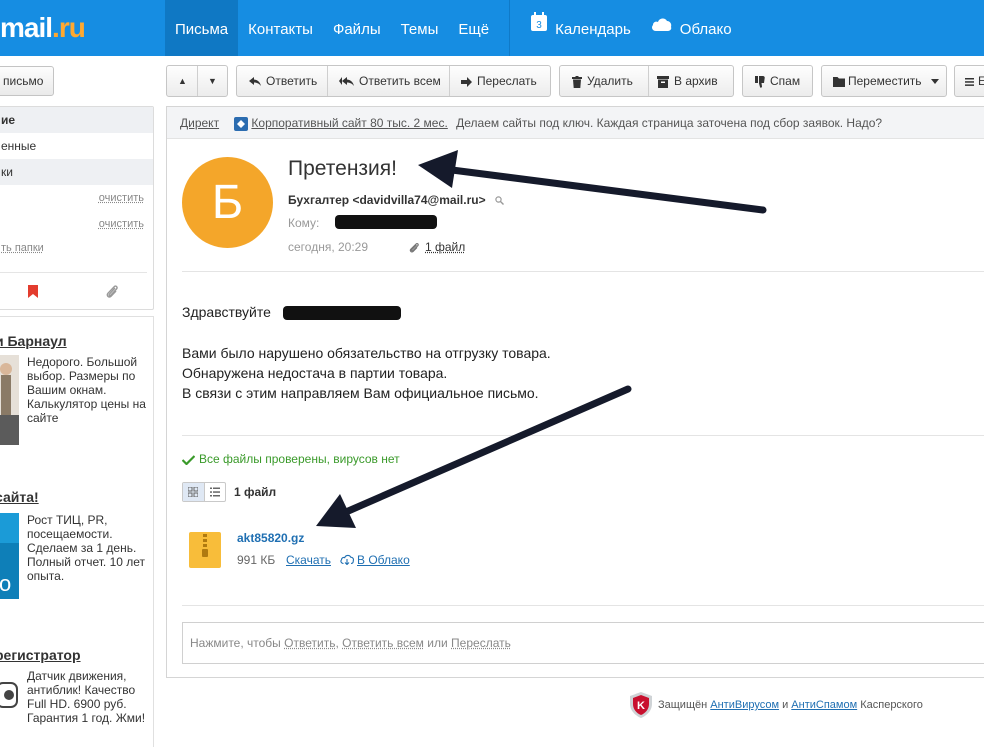  Describe the element at coordinates (121, 198) in the screenshot. I see `clear-spam-link: очистить` at that location.